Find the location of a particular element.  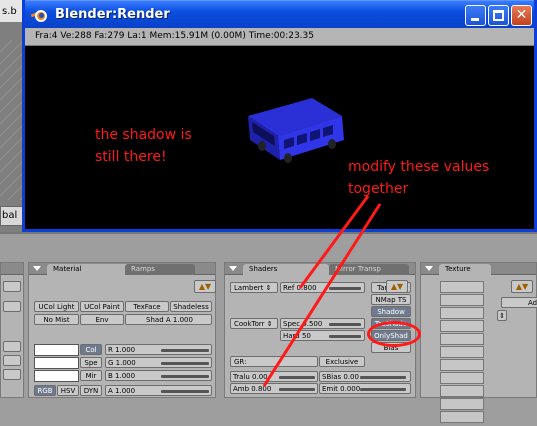

ucol-light-button: UCol Light is located at coordinates (56, 306).